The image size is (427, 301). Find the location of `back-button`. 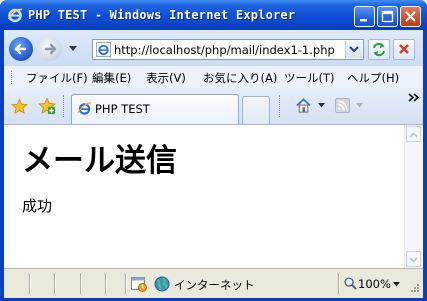

back-button is located at coordinates (21, 49).